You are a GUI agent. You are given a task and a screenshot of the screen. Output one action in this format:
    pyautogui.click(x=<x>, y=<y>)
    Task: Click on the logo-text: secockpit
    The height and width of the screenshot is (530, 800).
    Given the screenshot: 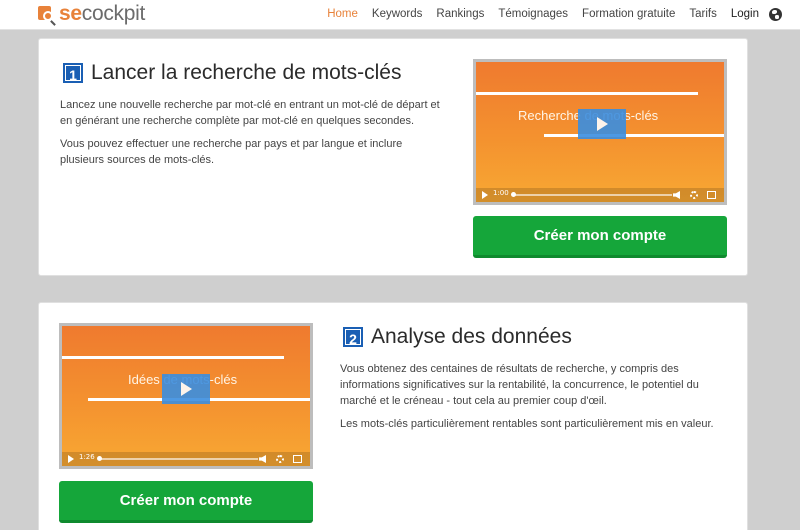 What is the action you would take?
    pyautogui.click(x=102, y=14)
    